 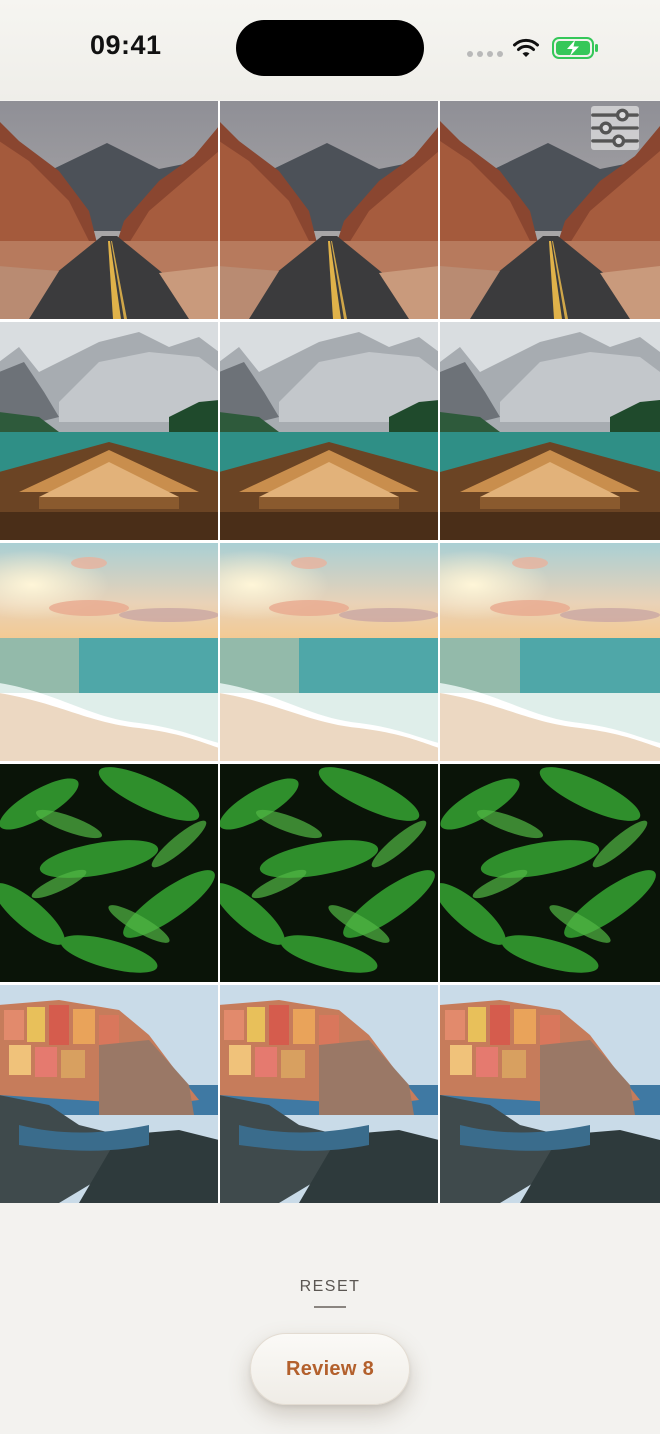 I want to click on filter-button, so click(x=615, y=128).